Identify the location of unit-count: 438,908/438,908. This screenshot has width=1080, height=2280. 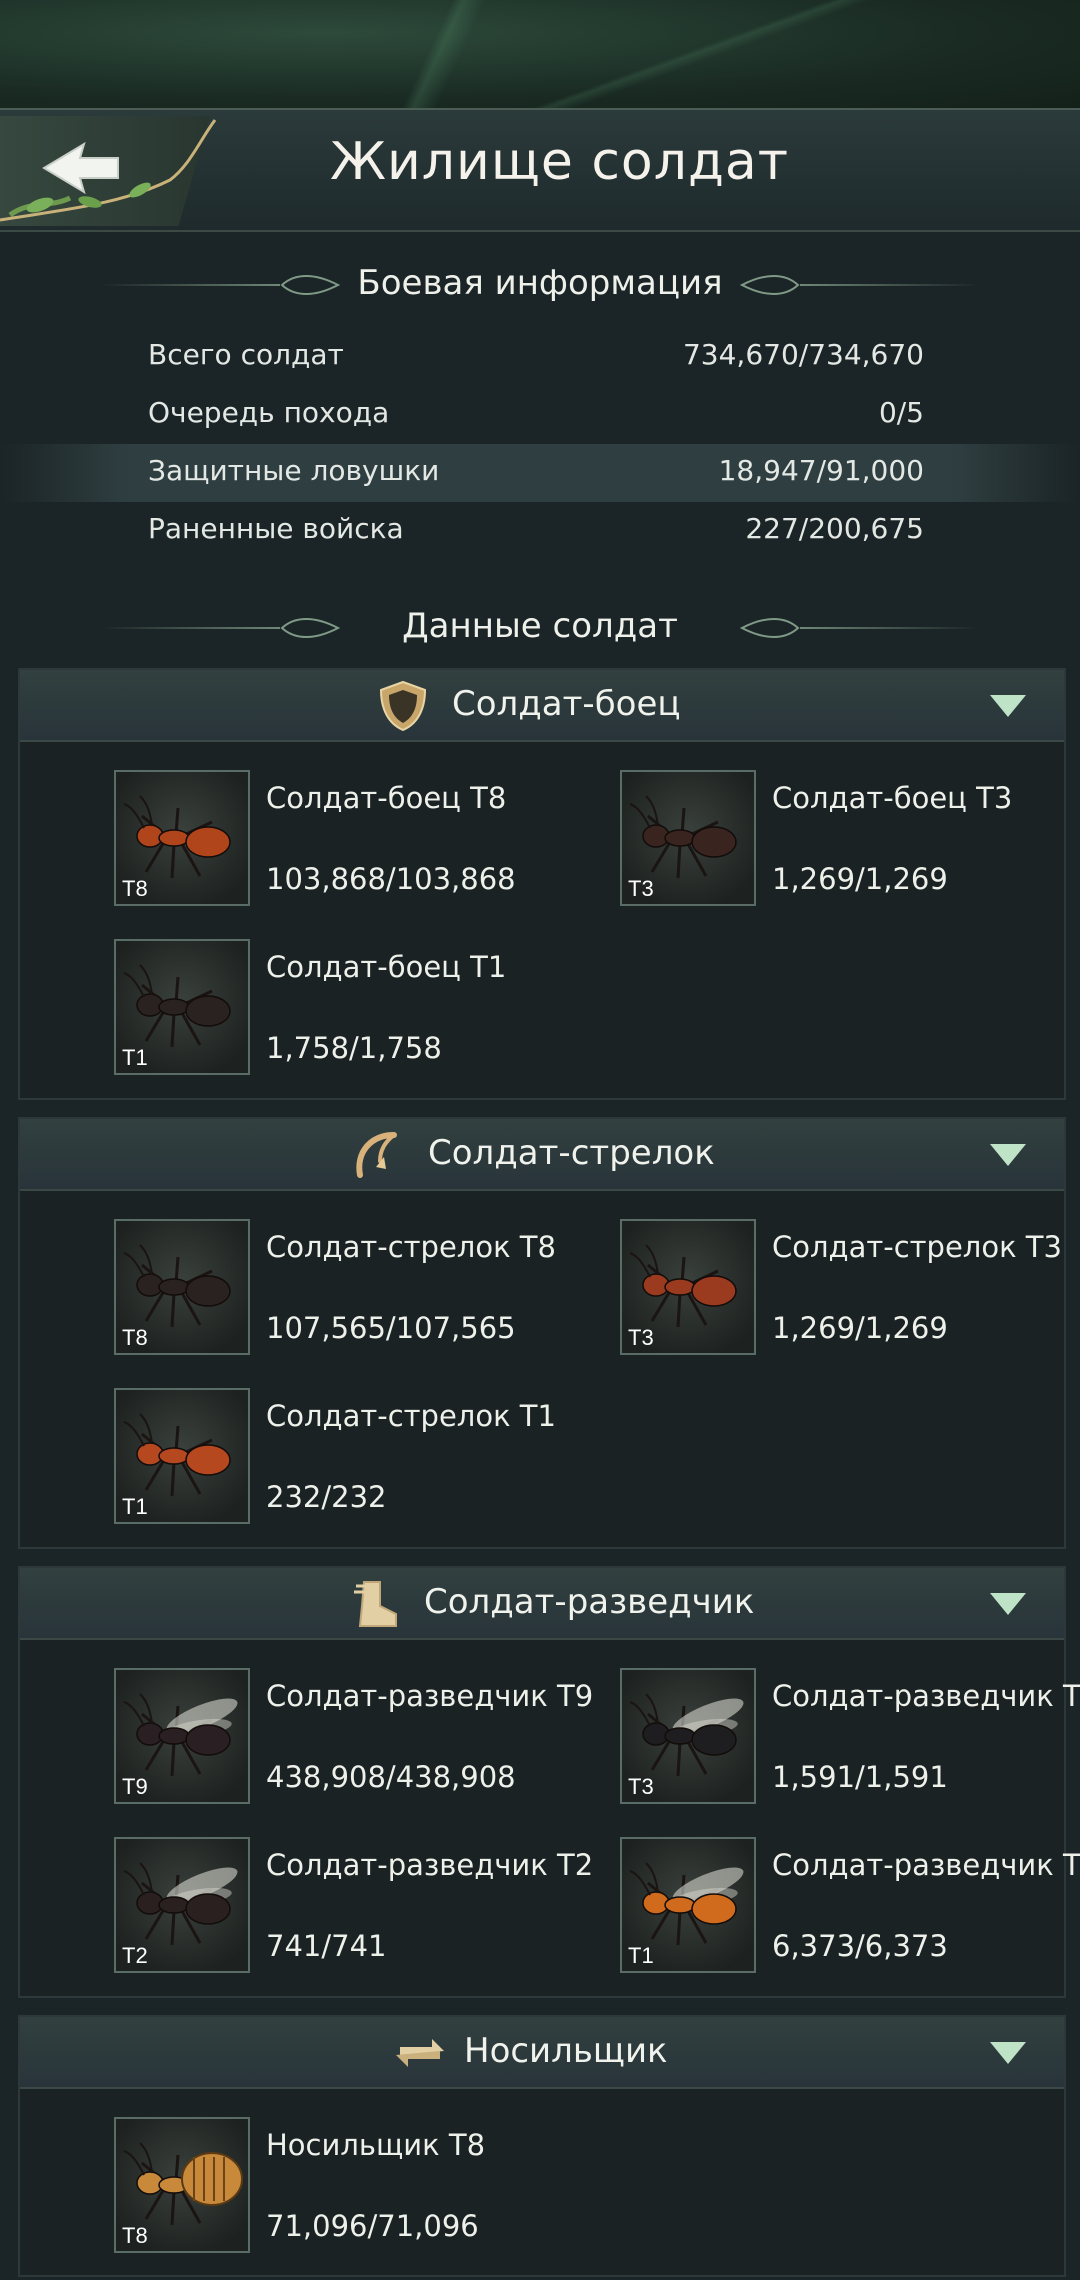
(391, 1777).